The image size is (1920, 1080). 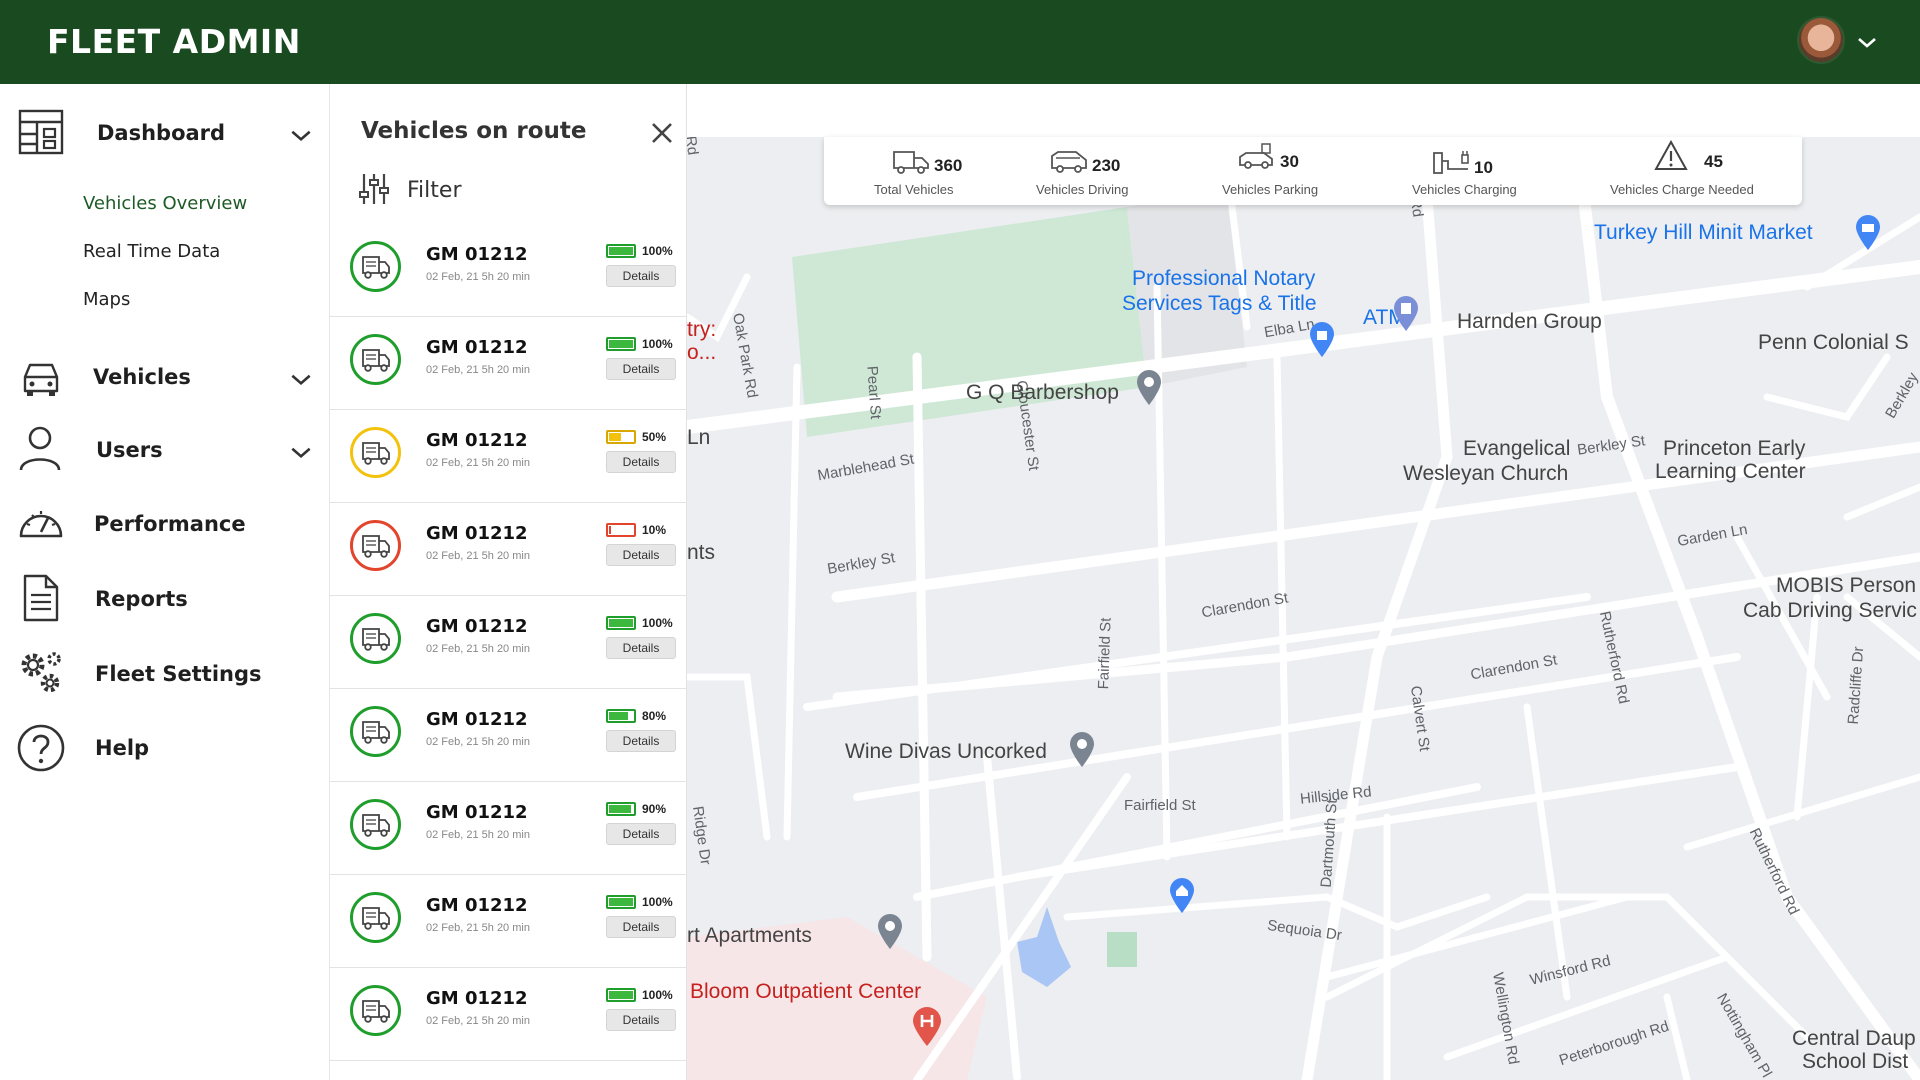 What do you see at coordinates (946, 752) in the screenshot?
I see `map-place-label: Wine Divas Uncorked` at bounding box center [946, 752].